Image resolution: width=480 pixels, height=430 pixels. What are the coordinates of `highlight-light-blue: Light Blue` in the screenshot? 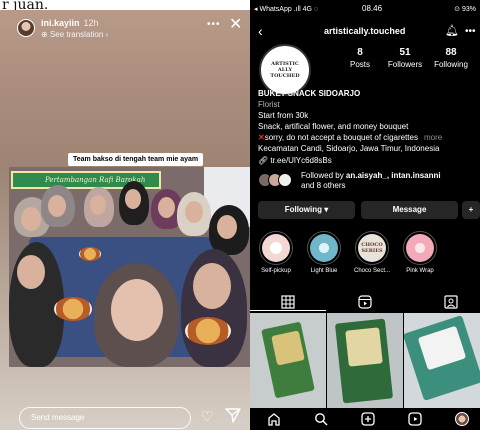 It's located at (324, 252).